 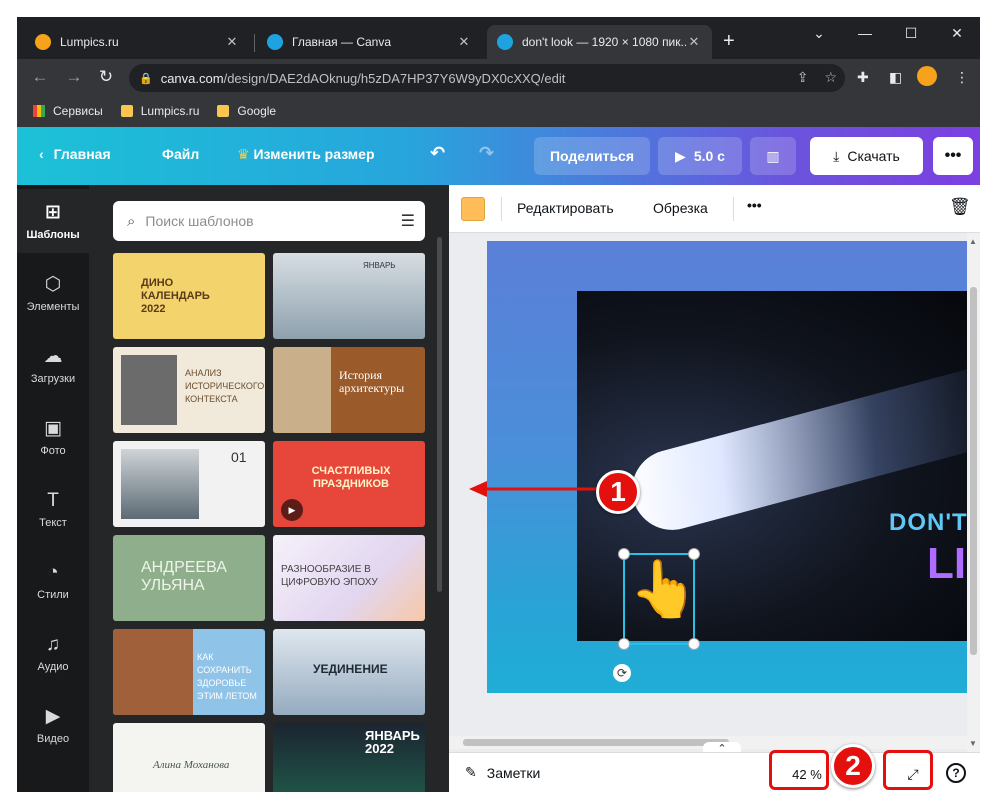 What do you see at coordinates (159, 111) in the screenshot?
I see `bookmark-lumpics: Lumpics.ru` at bounding box center [159, 111].